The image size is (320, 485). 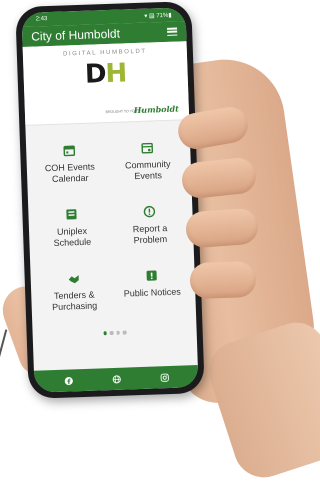 I want to click on app-title: City of Humboldt, so click(x=75, y=35).